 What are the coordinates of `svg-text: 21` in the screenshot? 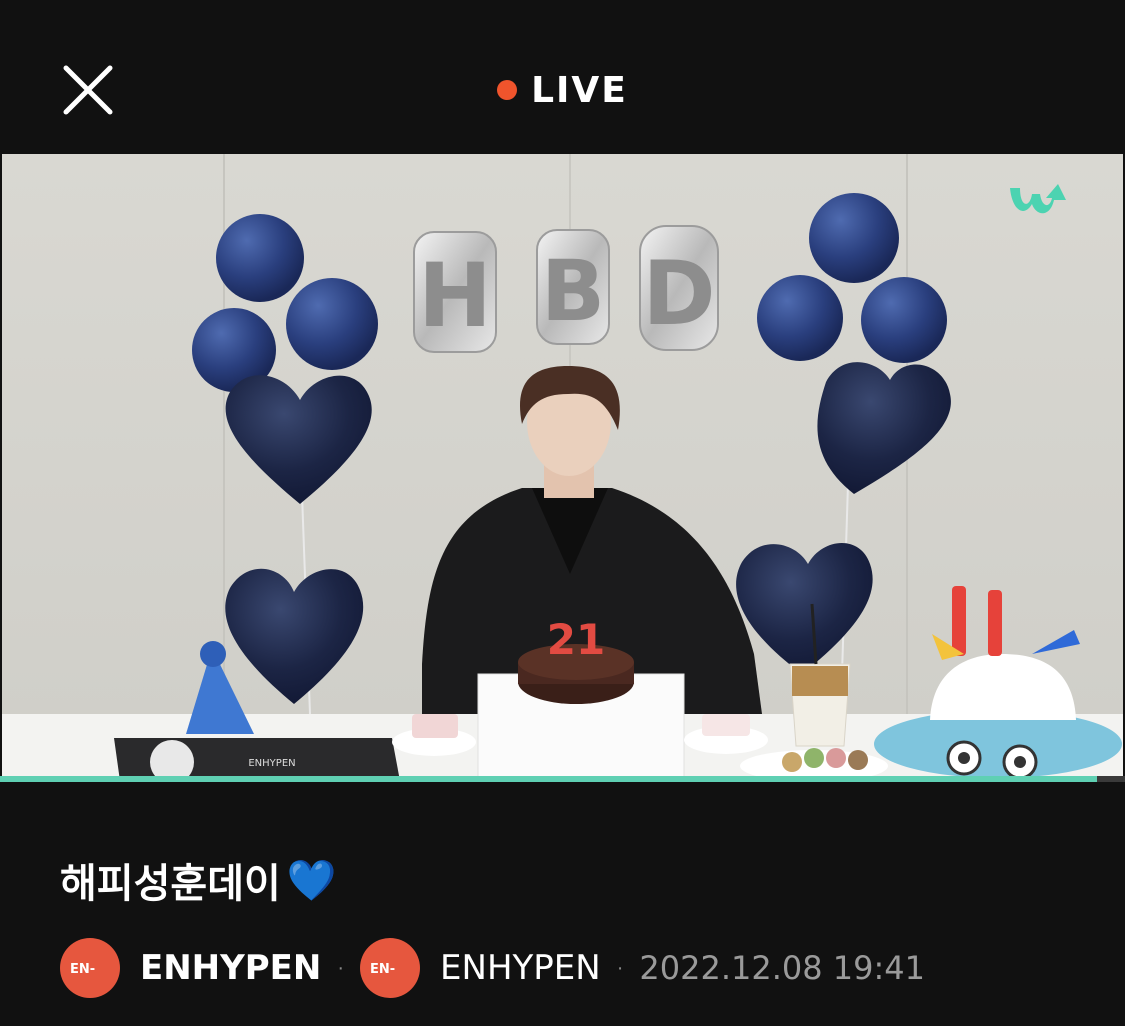 It's located at (576, 639).